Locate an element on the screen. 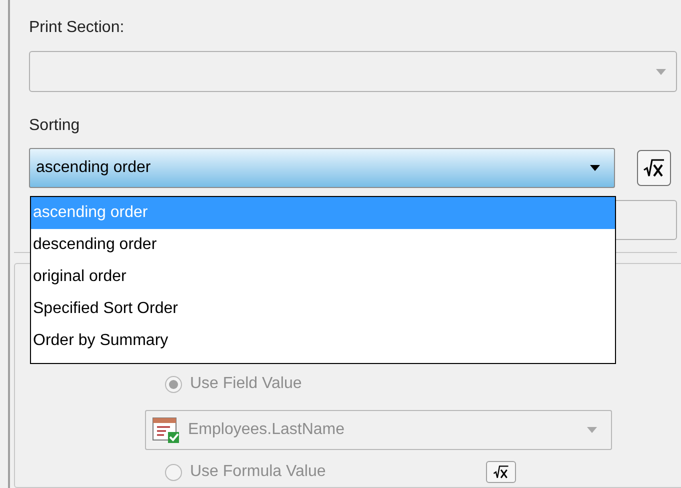  sorting-dropdown: ascending order is located at coordinates (322, 168).